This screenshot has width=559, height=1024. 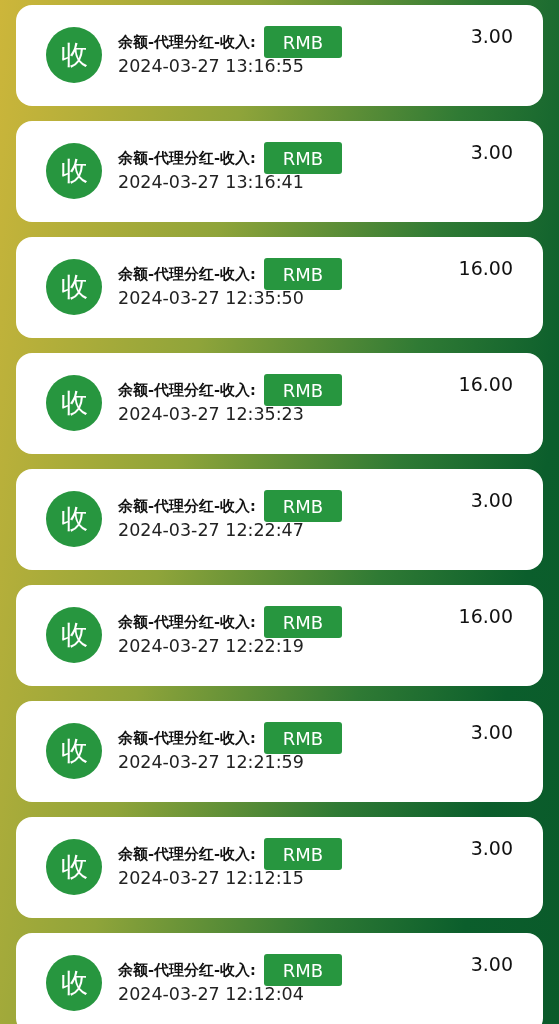 What do you see at coordinates (211, 878) in the screenshot?
I see `record-time: 2024-03-27 12:12:15` at bounding box center [211, 878].